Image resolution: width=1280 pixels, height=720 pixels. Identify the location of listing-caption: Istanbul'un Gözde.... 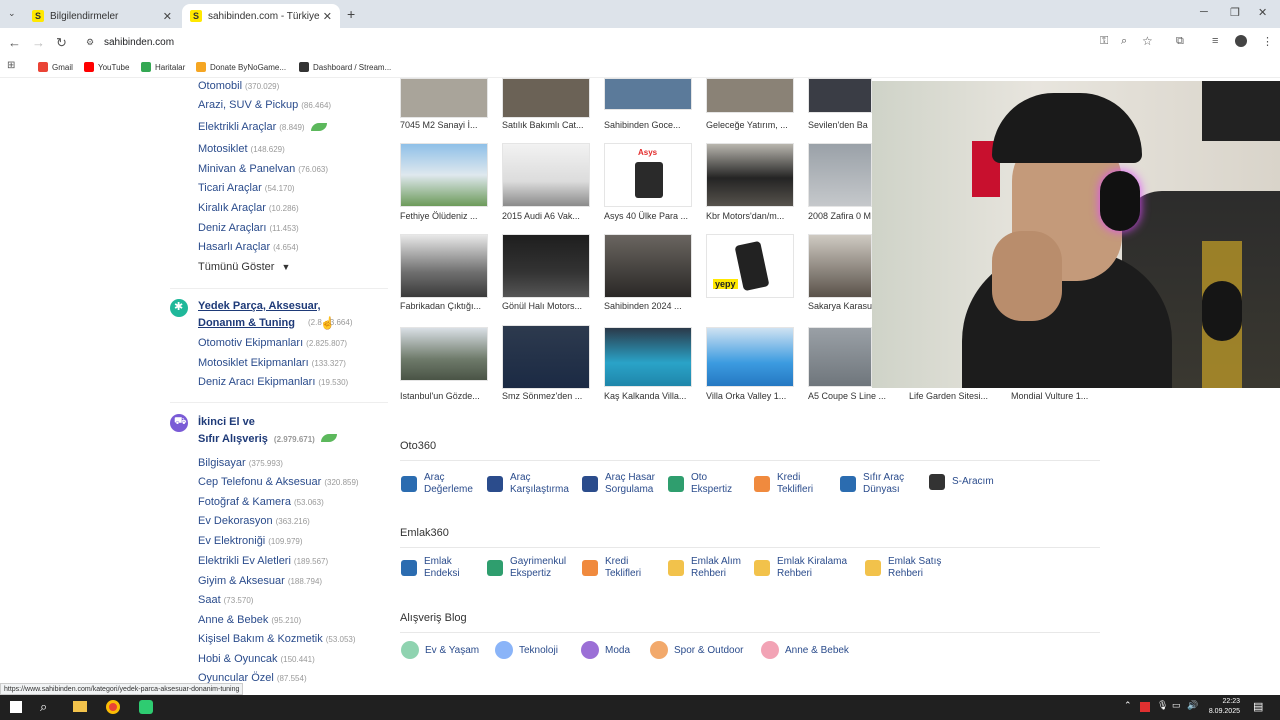
(448, 396).